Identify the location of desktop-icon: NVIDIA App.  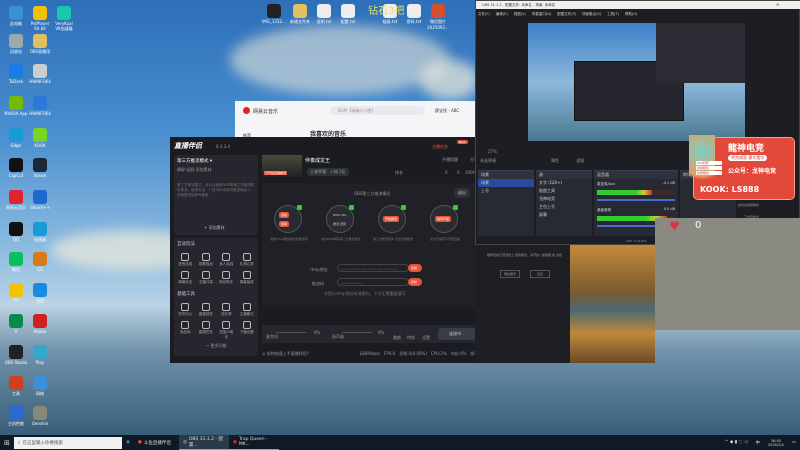
(16, 106).